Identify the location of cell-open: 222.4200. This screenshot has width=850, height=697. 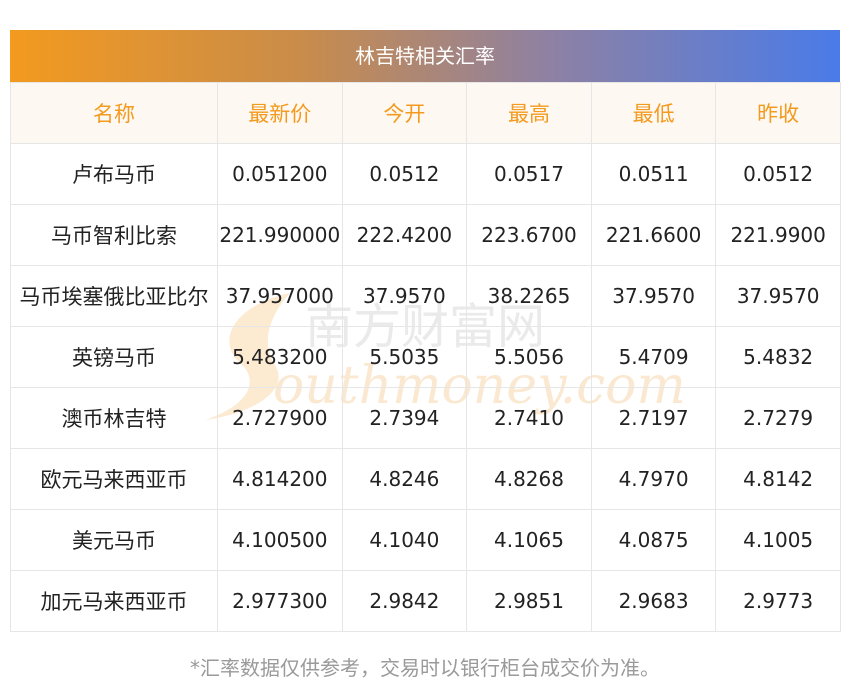
(404, 235).